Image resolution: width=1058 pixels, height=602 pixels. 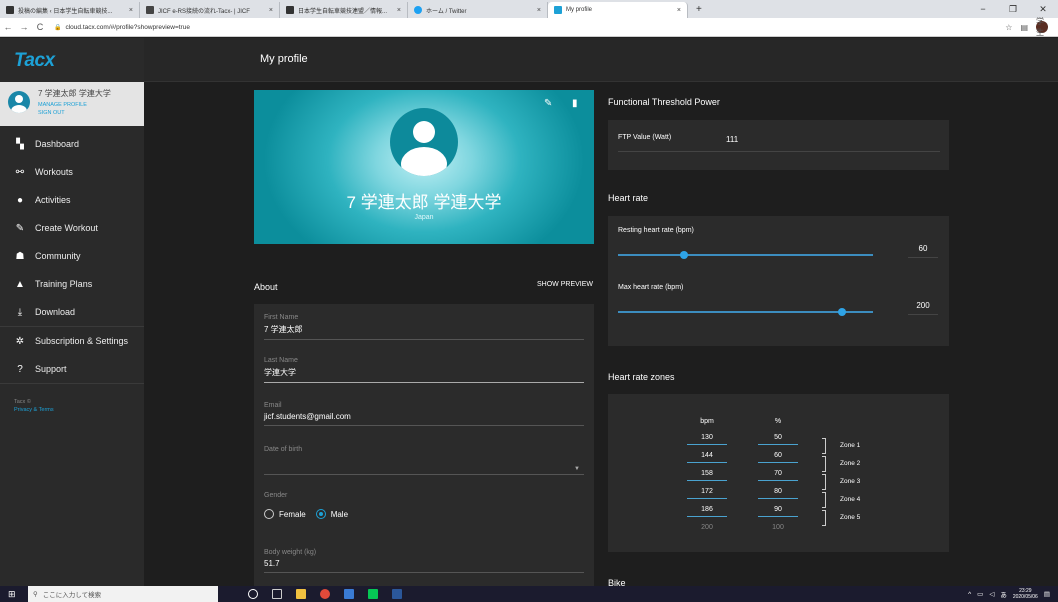 I want to click on zone-bpm-input: 130, so click(x=707, y=439).